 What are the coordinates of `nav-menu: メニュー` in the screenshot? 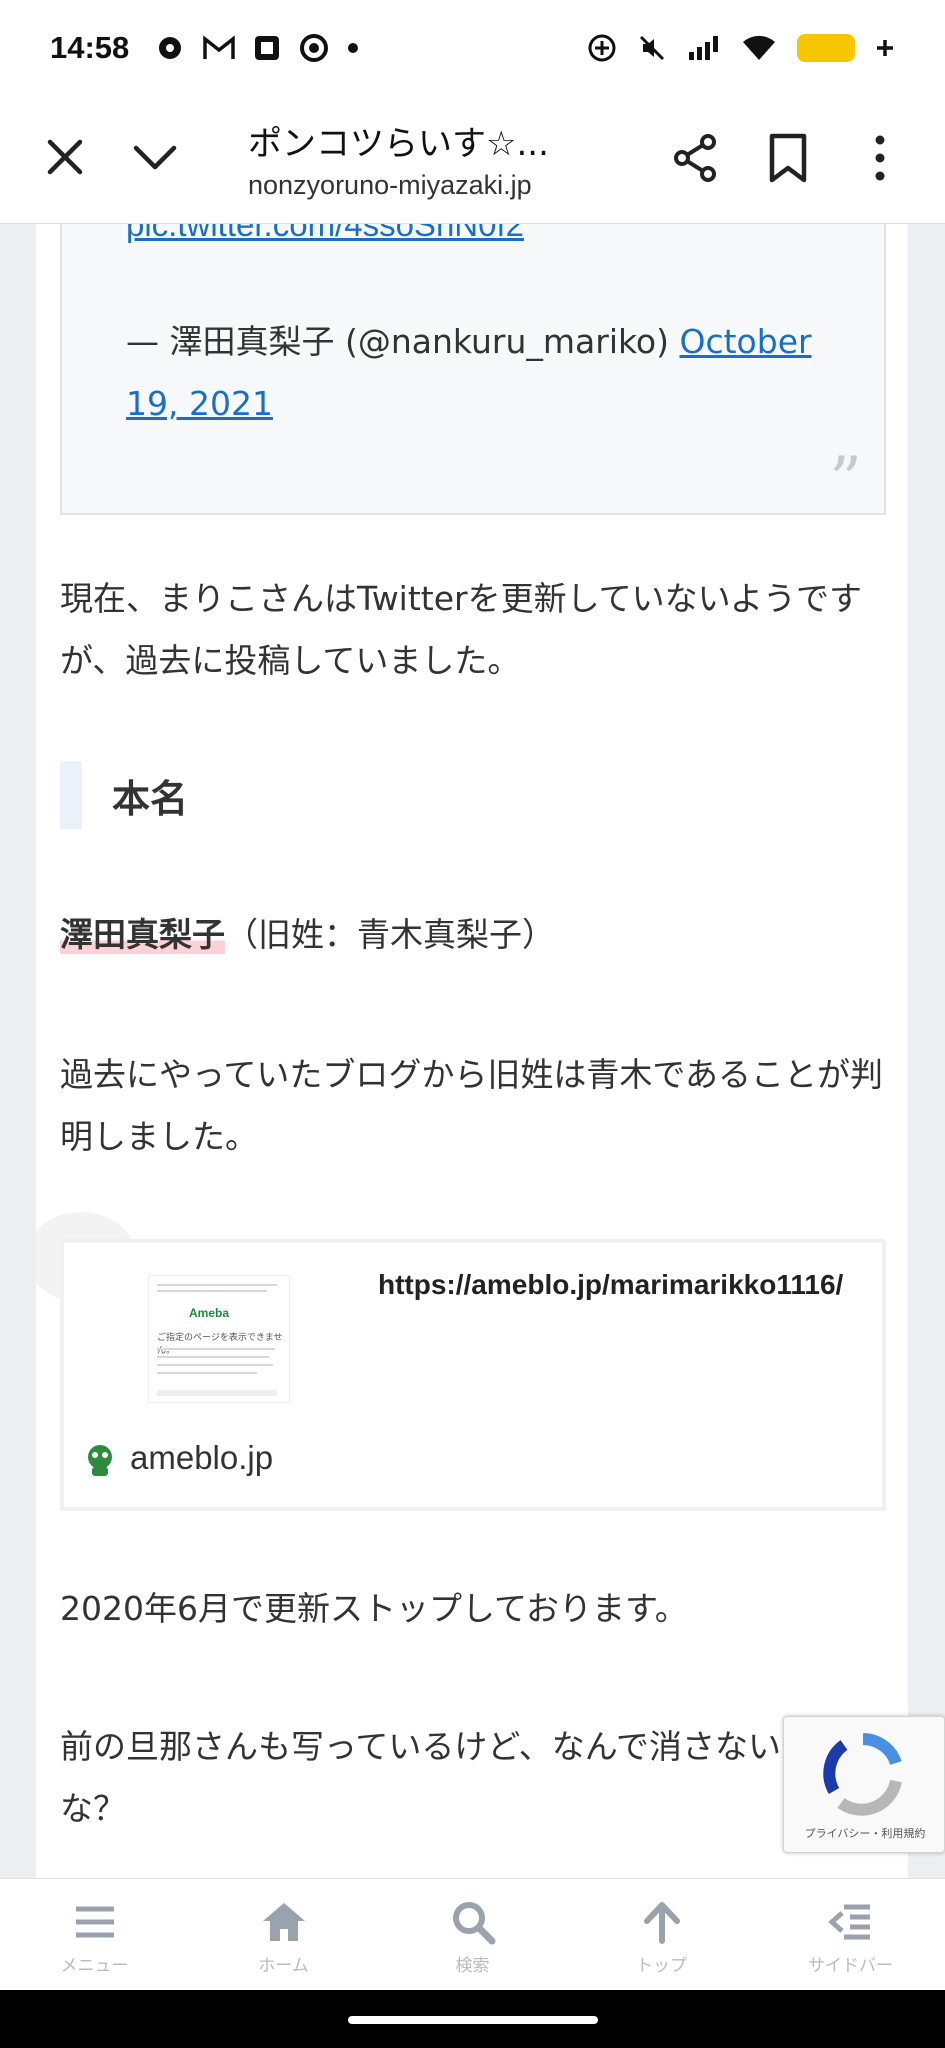 It's located at (94, 1934).